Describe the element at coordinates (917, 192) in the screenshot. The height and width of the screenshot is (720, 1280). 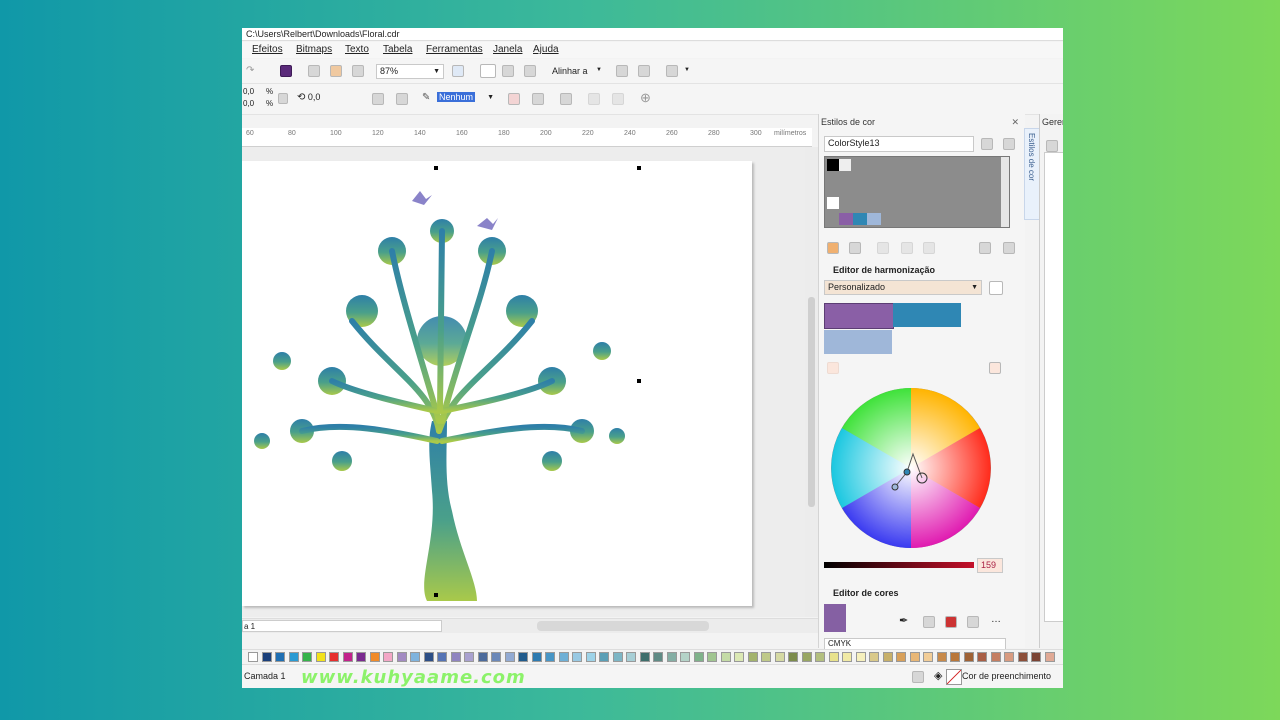
I see `color-styles-list` at that location.